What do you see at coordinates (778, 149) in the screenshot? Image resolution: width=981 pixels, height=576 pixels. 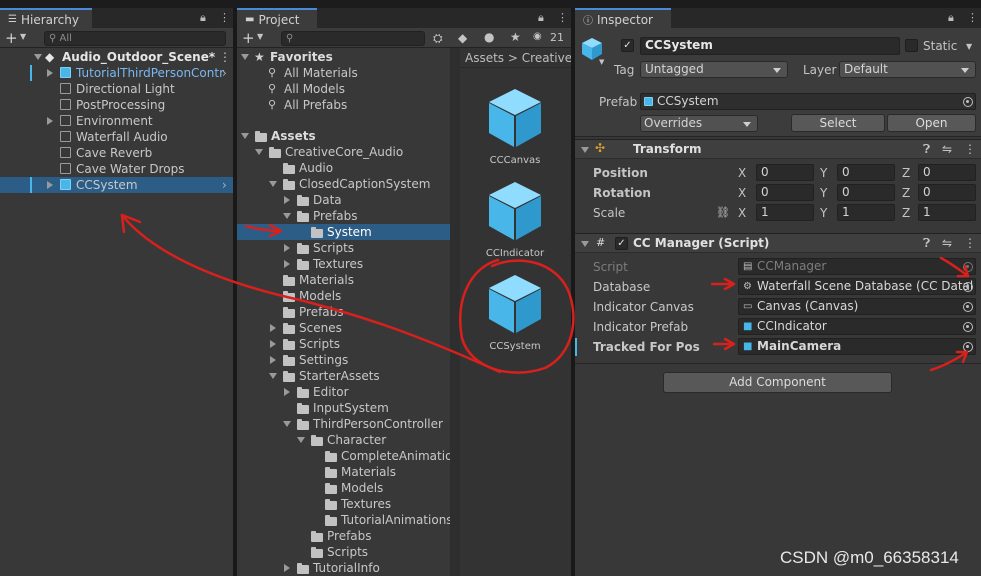 I see `transform-header: ✣ Transform ❓︎ ⇋ ⋮` at bounding box center [778, 149].